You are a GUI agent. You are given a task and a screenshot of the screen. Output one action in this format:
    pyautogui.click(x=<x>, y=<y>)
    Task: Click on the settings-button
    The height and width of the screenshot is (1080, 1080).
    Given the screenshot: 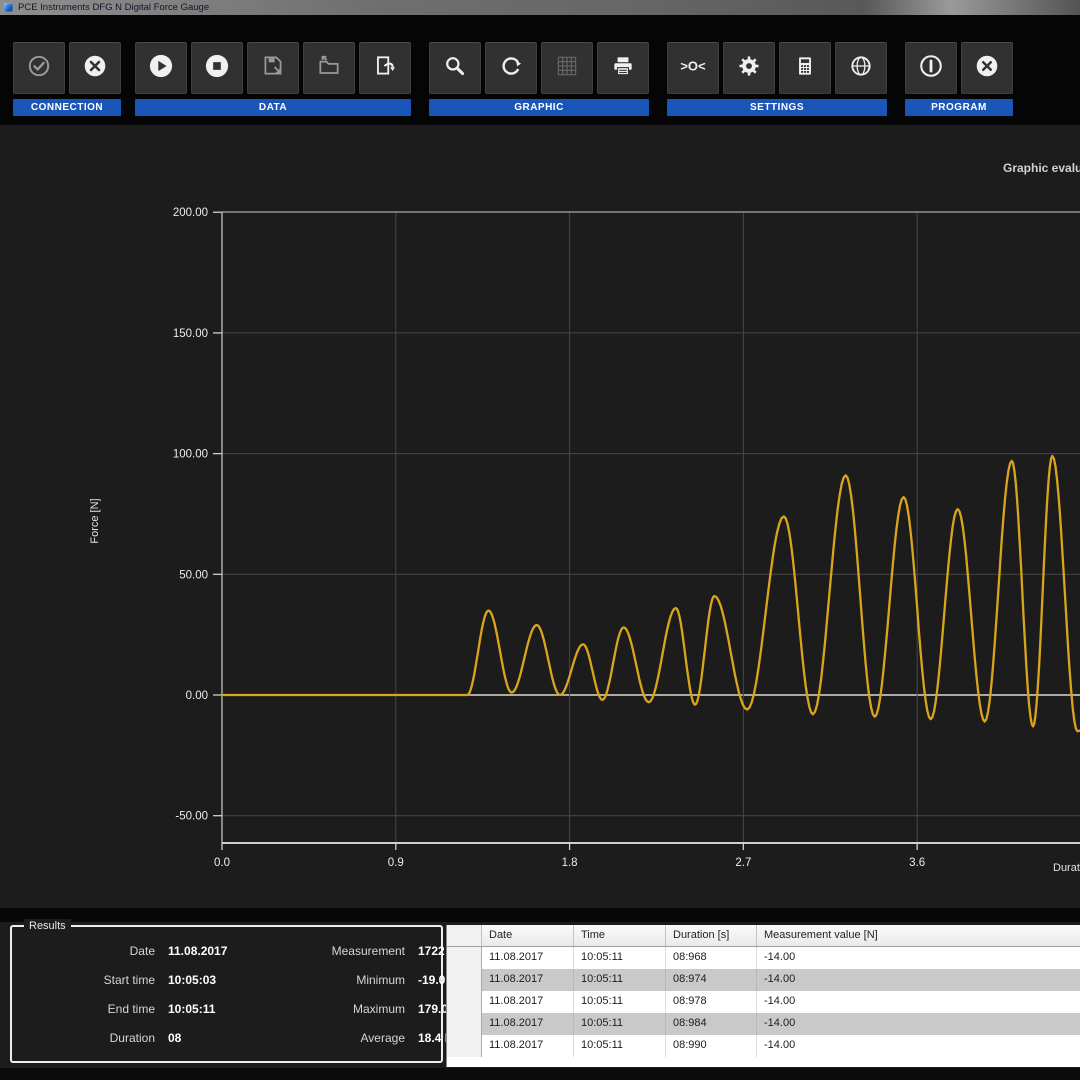 What is the action you would take?
    pyautogui.click(x=749, y=68)
    